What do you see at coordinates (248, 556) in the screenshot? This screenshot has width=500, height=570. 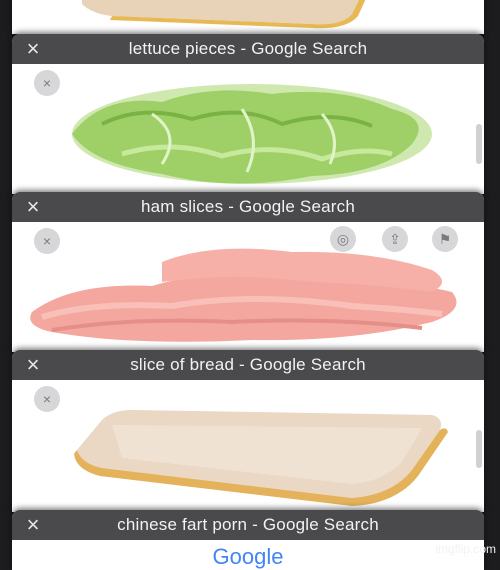 I see `google-logo-text: Google` at bounding box center [248, 556].